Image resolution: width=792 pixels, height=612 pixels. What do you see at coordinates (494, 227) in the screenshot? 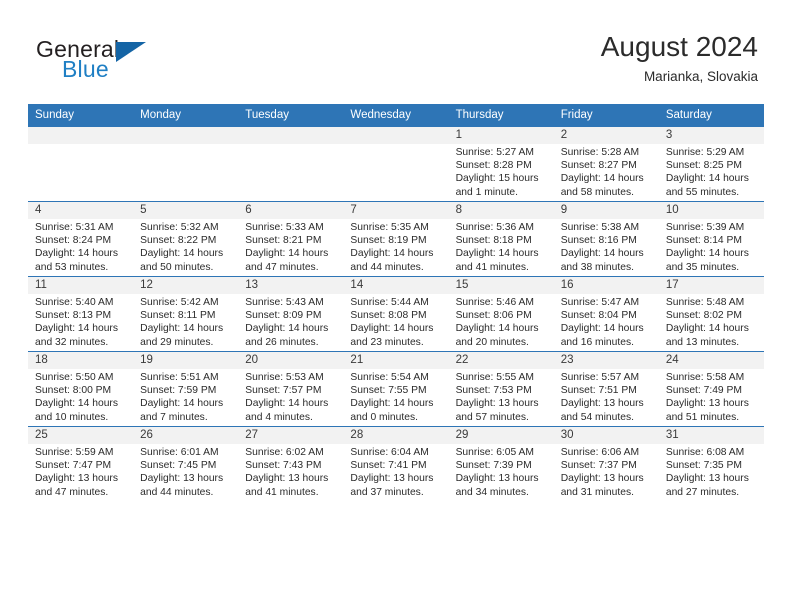
I see `sunrise-text: Sunrise: 5:36 AM` at bounding box center [494, 227].